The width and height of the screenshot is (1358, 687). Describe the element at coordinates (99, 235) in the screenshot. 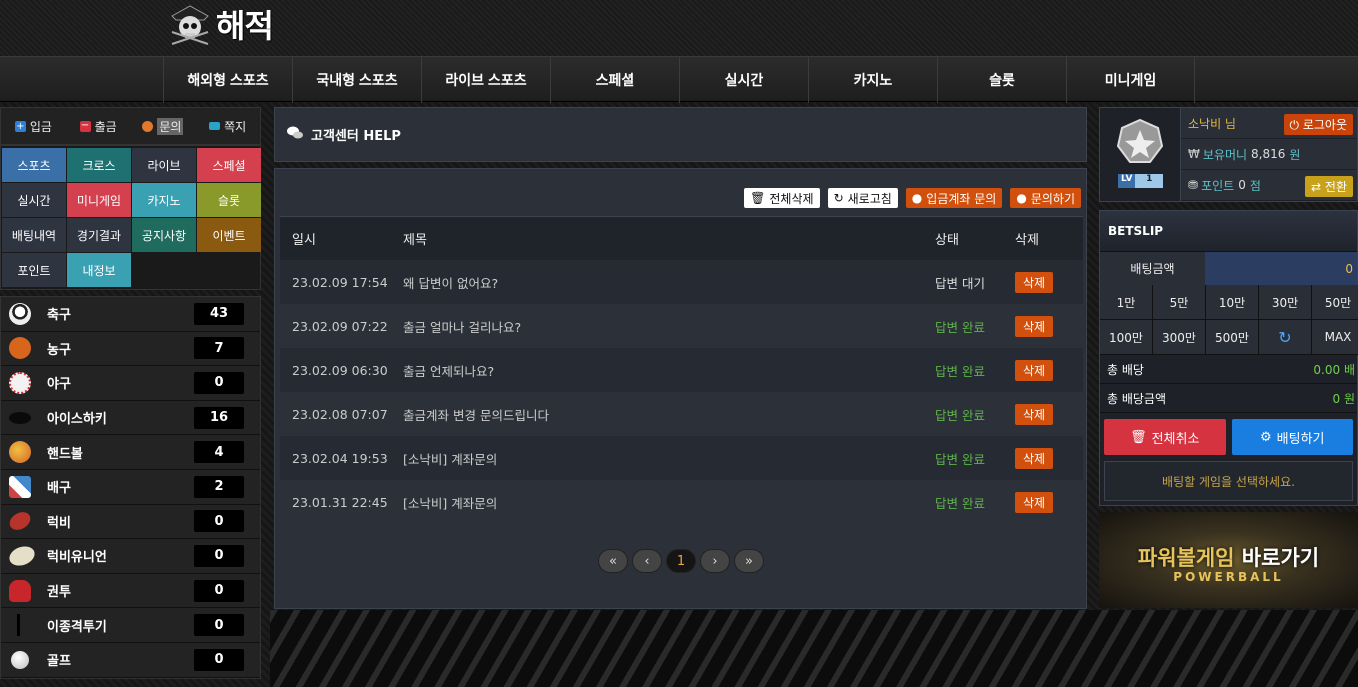

I see `menu-results: 경기결과` at that location.